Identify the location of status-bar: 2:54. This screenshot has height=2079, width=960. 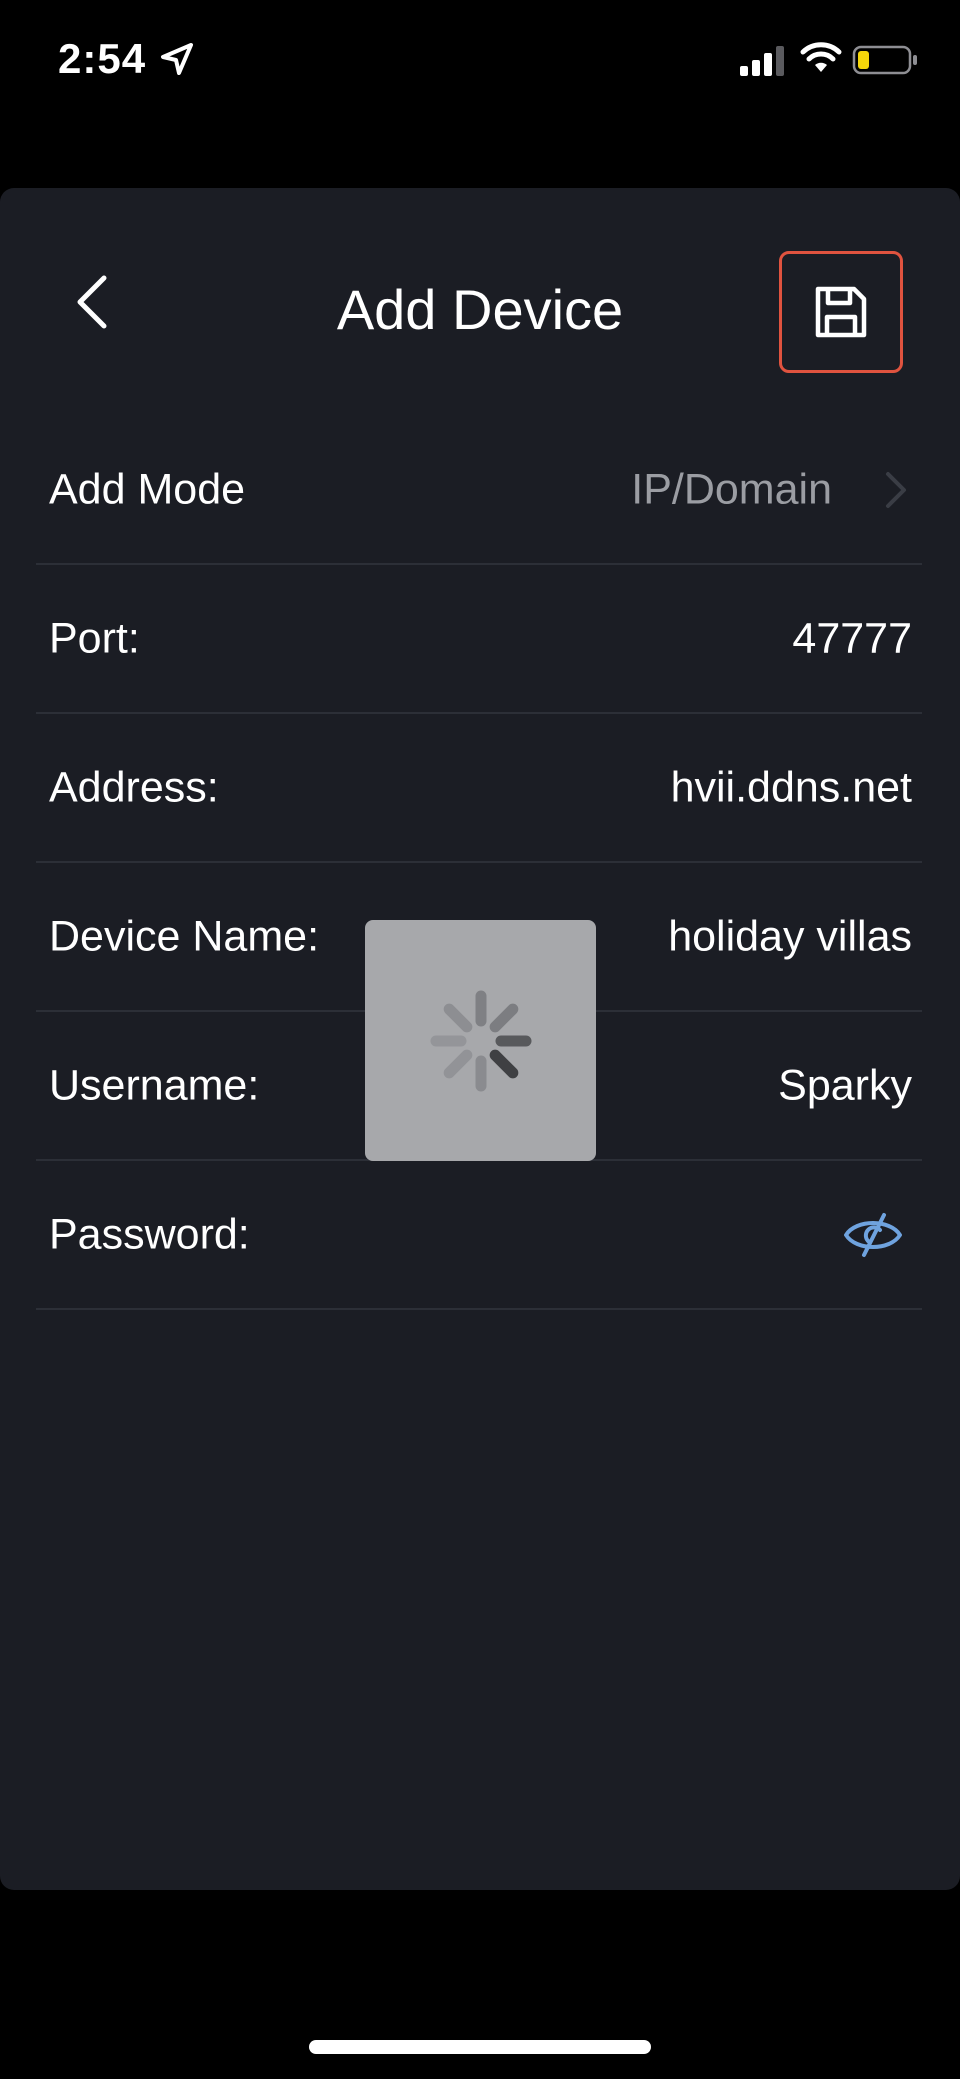
(480, 60).